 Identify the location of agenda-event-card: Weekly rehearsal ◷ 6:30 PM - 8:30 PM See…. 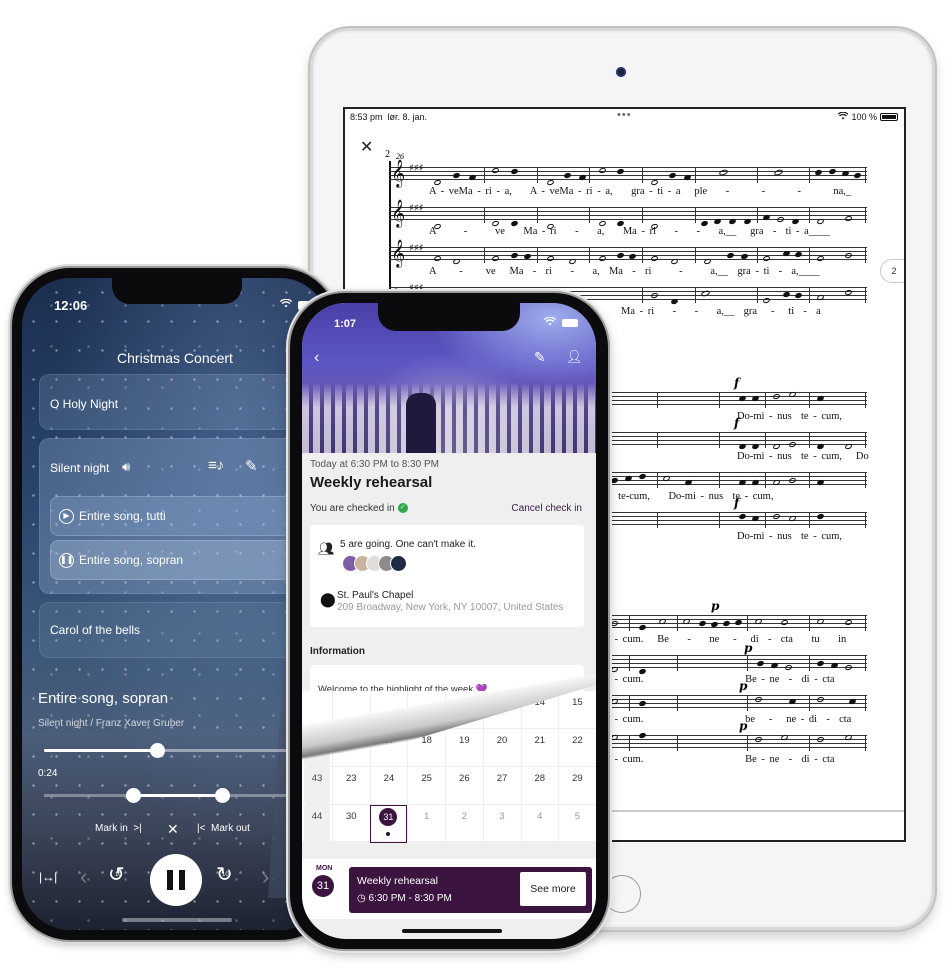
(470, 890).